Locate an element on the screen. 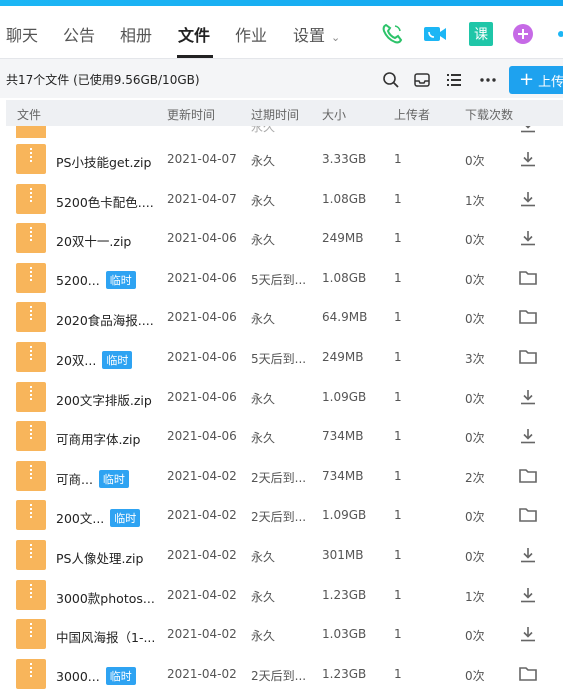 Image resolution: width=563 pixels, height=690 pixels. file-row: 5200... 临时 2021-04-06 5天后到... 1.08GB 1 0次 is located at coordinates (281, 279).